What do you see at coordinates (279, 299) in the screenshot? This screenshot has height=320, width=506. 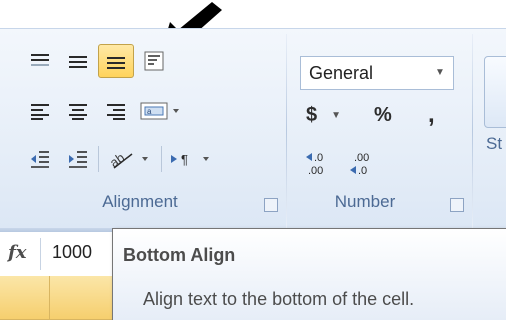 I see `tooltip-description: Align text to the bottom of the cell.` at bounding box center [279, 299].